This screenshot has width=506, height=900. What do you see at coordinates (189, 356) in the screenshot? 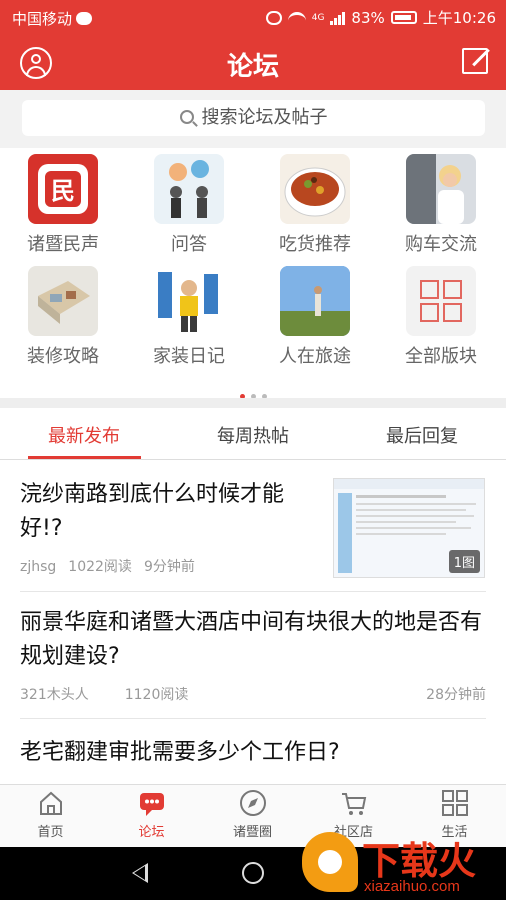
I see `category-label: 家装日记` at bounding box center [189, 356].